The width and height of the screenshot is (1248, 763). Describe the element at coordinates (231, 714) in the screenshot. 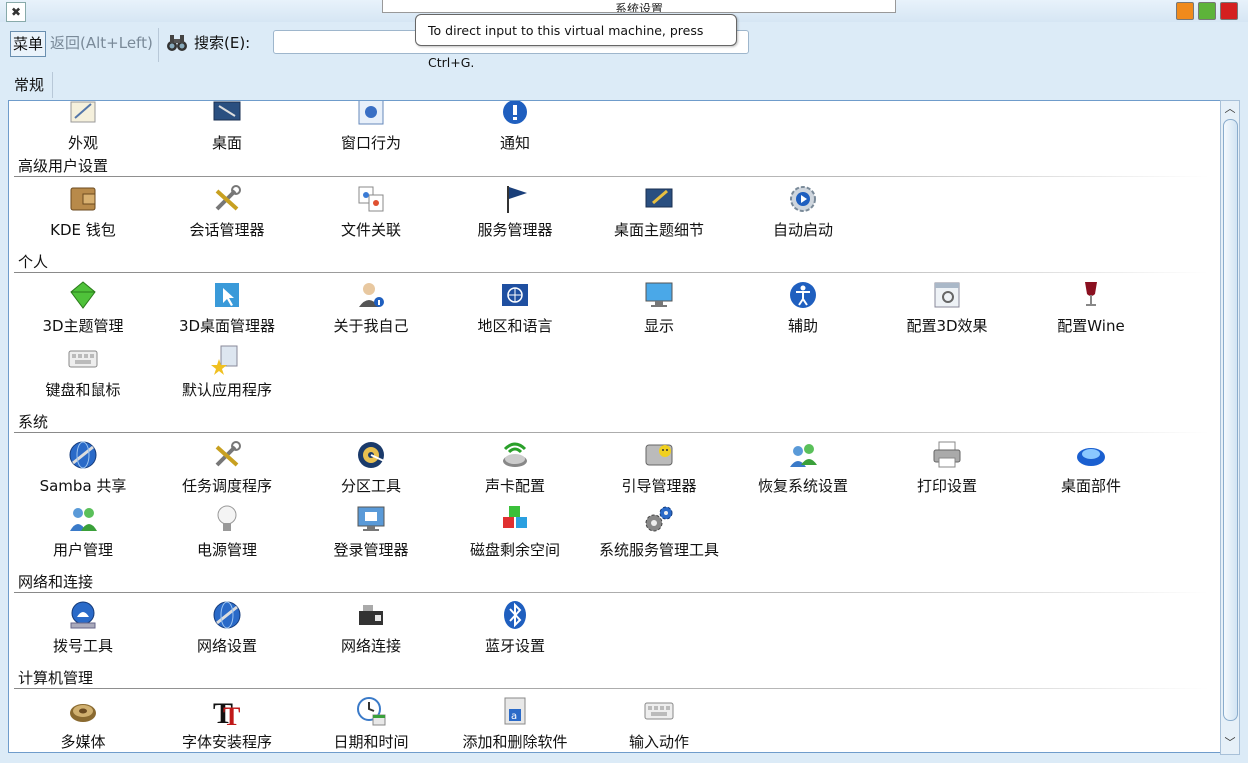

I see `svg-text: T` at that location.